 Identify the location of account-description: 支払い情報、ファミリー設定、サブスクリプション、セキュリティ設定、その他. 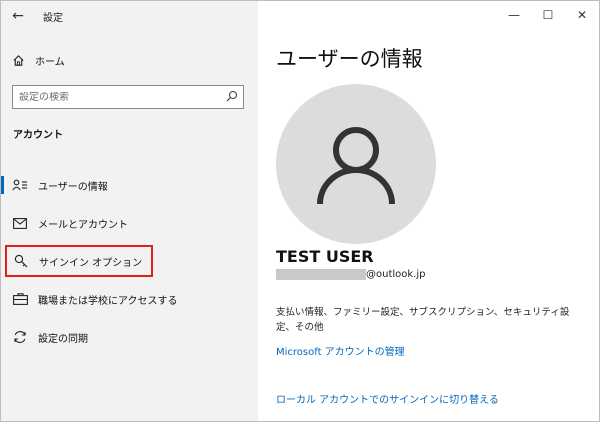
(423, 320).